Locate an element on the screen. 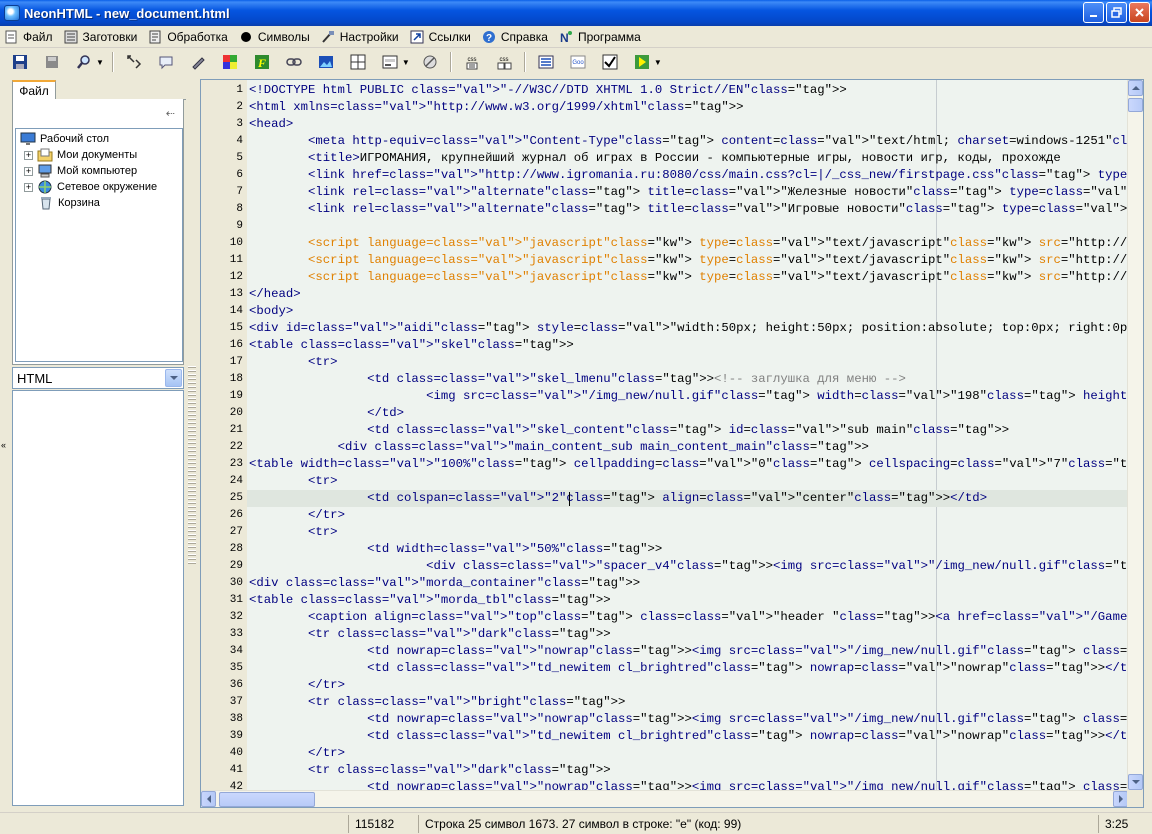 The image size is (1152, 834). vertical-scrollbar is located at coordinates (1135, 435).